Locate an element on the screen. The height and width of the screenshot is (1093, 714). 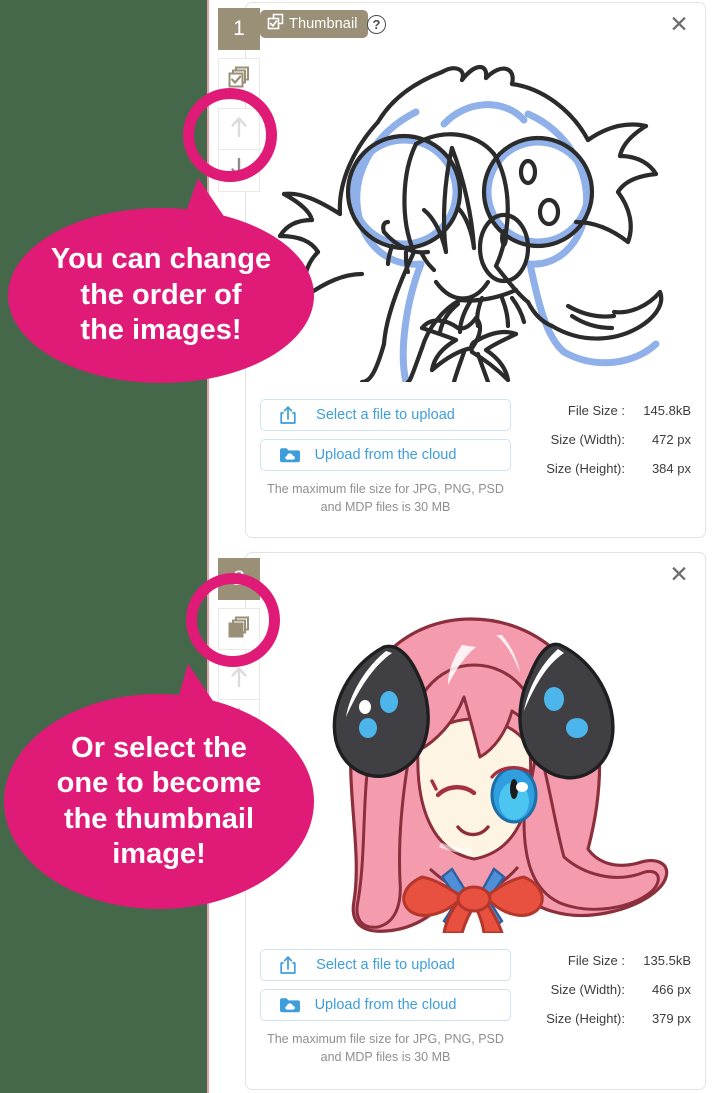
callout-line: one to become is located at coordinates (159, 783).